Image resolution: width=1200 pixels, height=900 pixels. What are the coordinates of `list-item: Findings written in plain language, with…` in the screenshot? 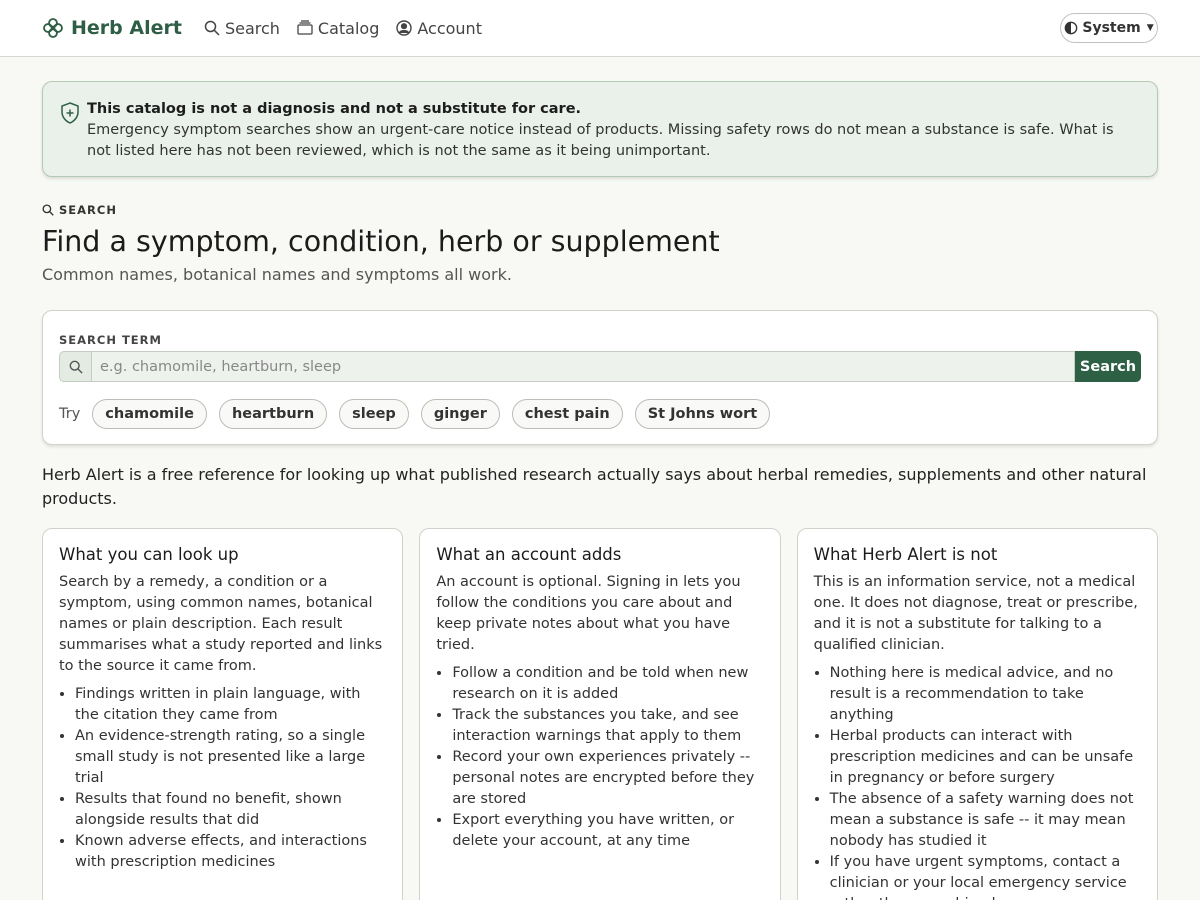 It's located at (230, 705).